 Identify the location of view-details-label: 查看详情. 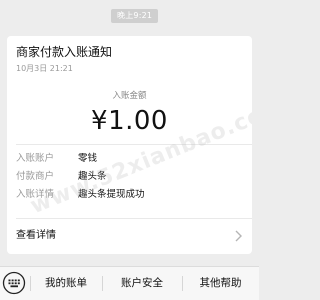
(36, 235).